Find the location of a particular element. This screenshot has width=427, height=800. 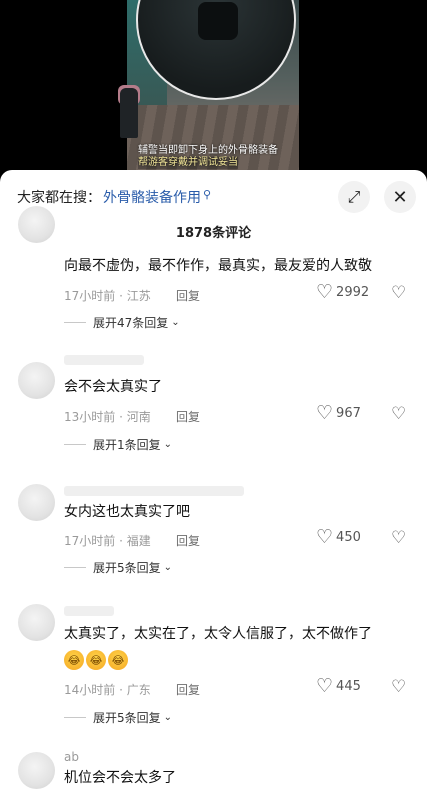

video-caption-2: 帮游客穿戴并调试妥当 is located at coordinates (188, 163).